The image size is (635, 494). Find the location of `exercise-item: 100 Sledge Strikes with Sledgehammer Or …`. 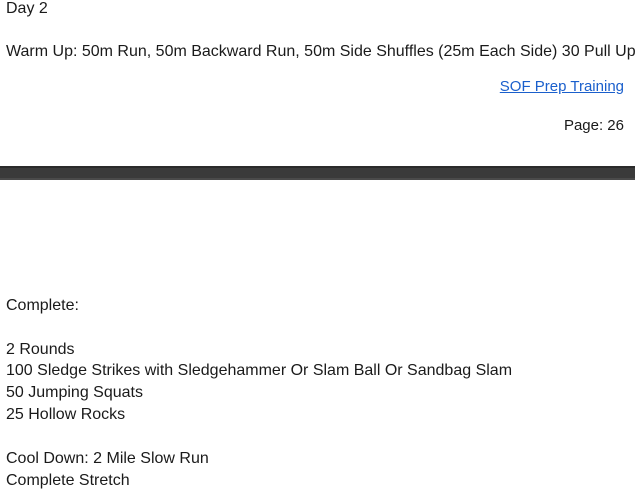

exercise-item: 100 Sledge Strikes with Sledgehammer Or … is located at coordinates (259, 370).